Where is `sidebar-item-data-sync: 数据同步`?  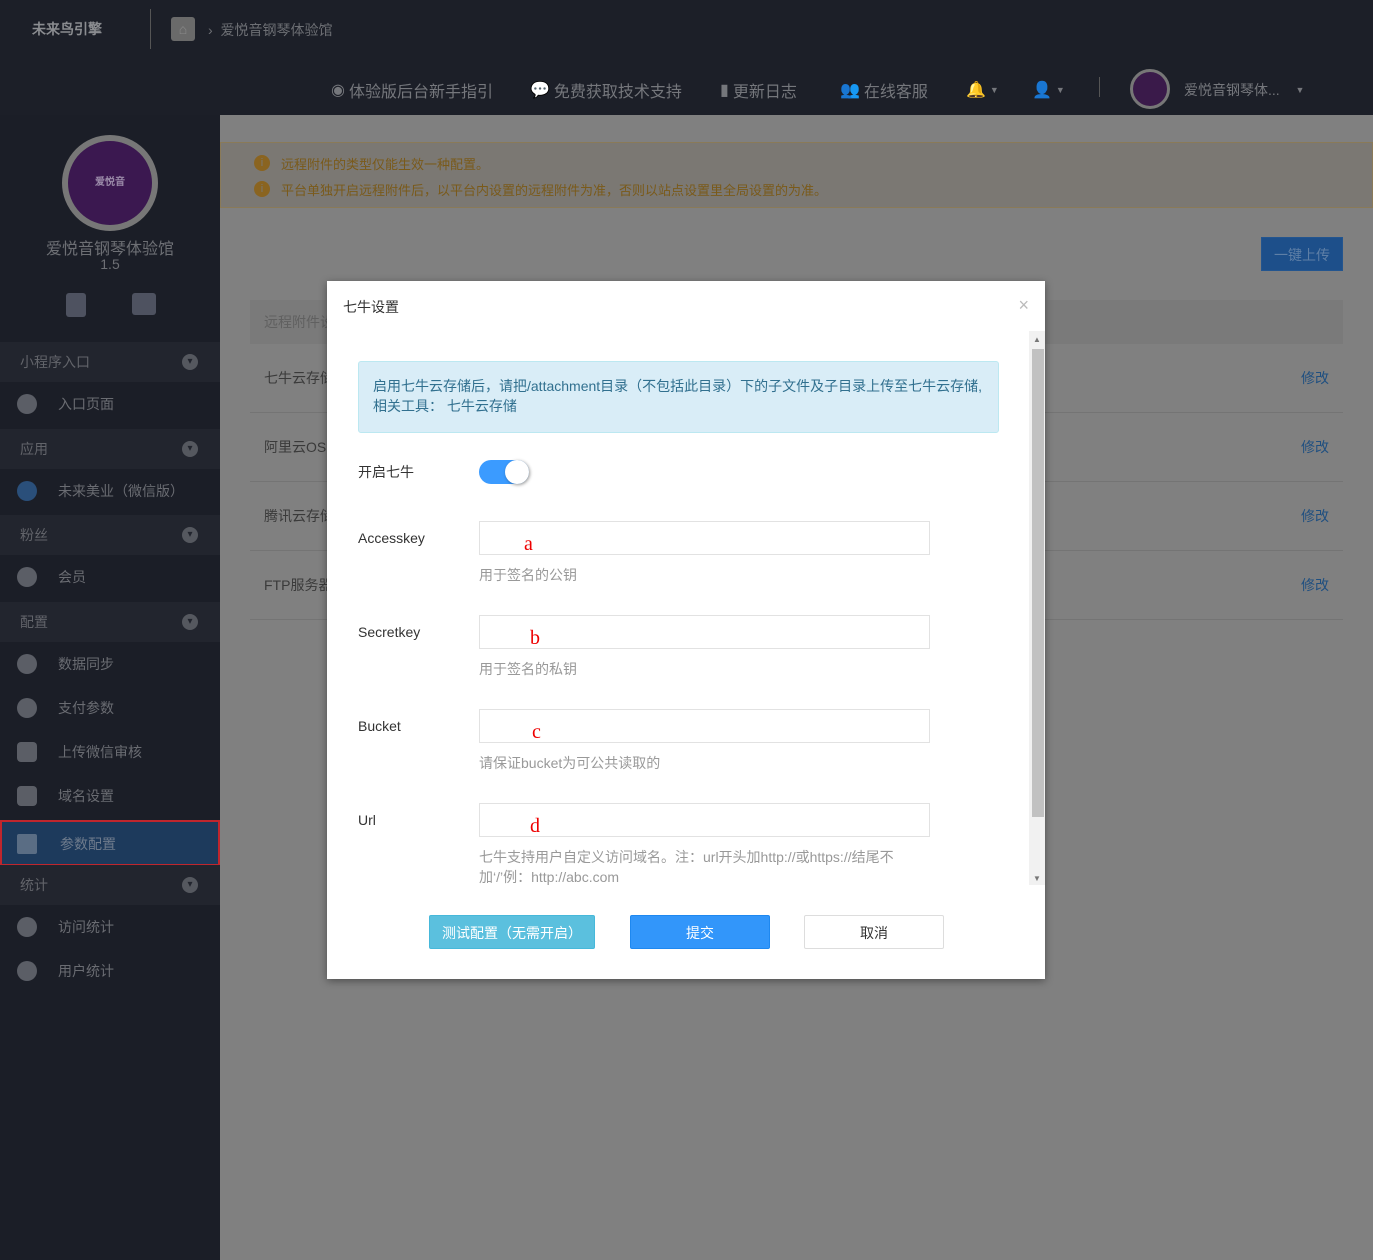 sidebar-item-data-sync: 数据同步 is located at coordinates (110, 664).